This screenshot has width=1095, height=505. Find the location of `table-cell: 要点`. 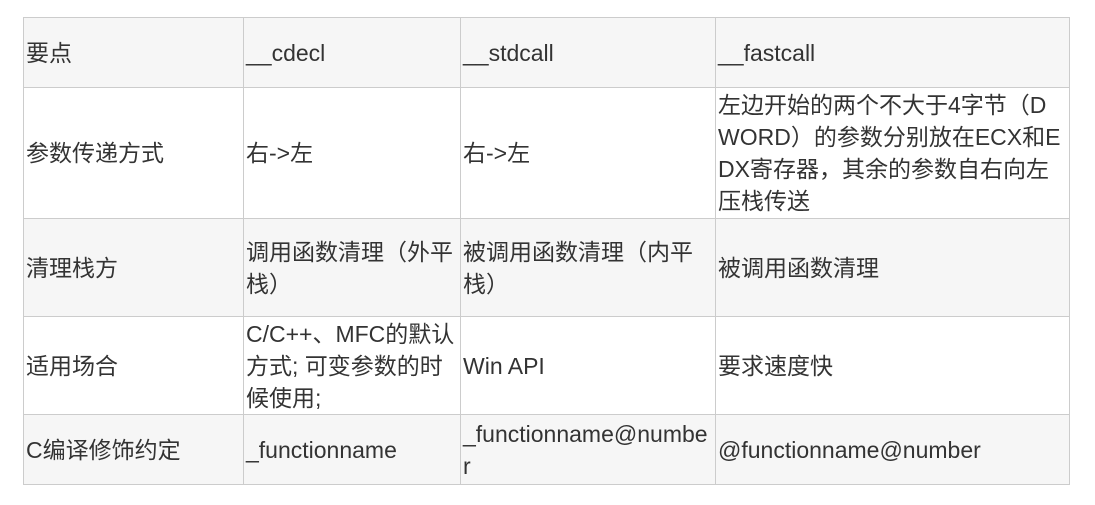

table-cell: 要点 is located at coordinates (133, 52).